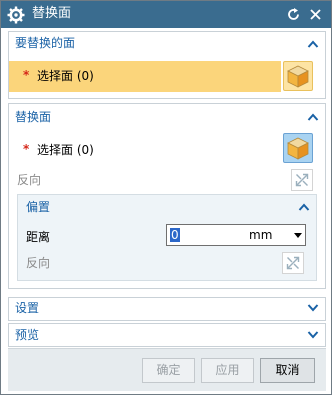  Describe the element at coordinates (287, 370) in the screenshot. I see `cancel-button: 取消` at that location.